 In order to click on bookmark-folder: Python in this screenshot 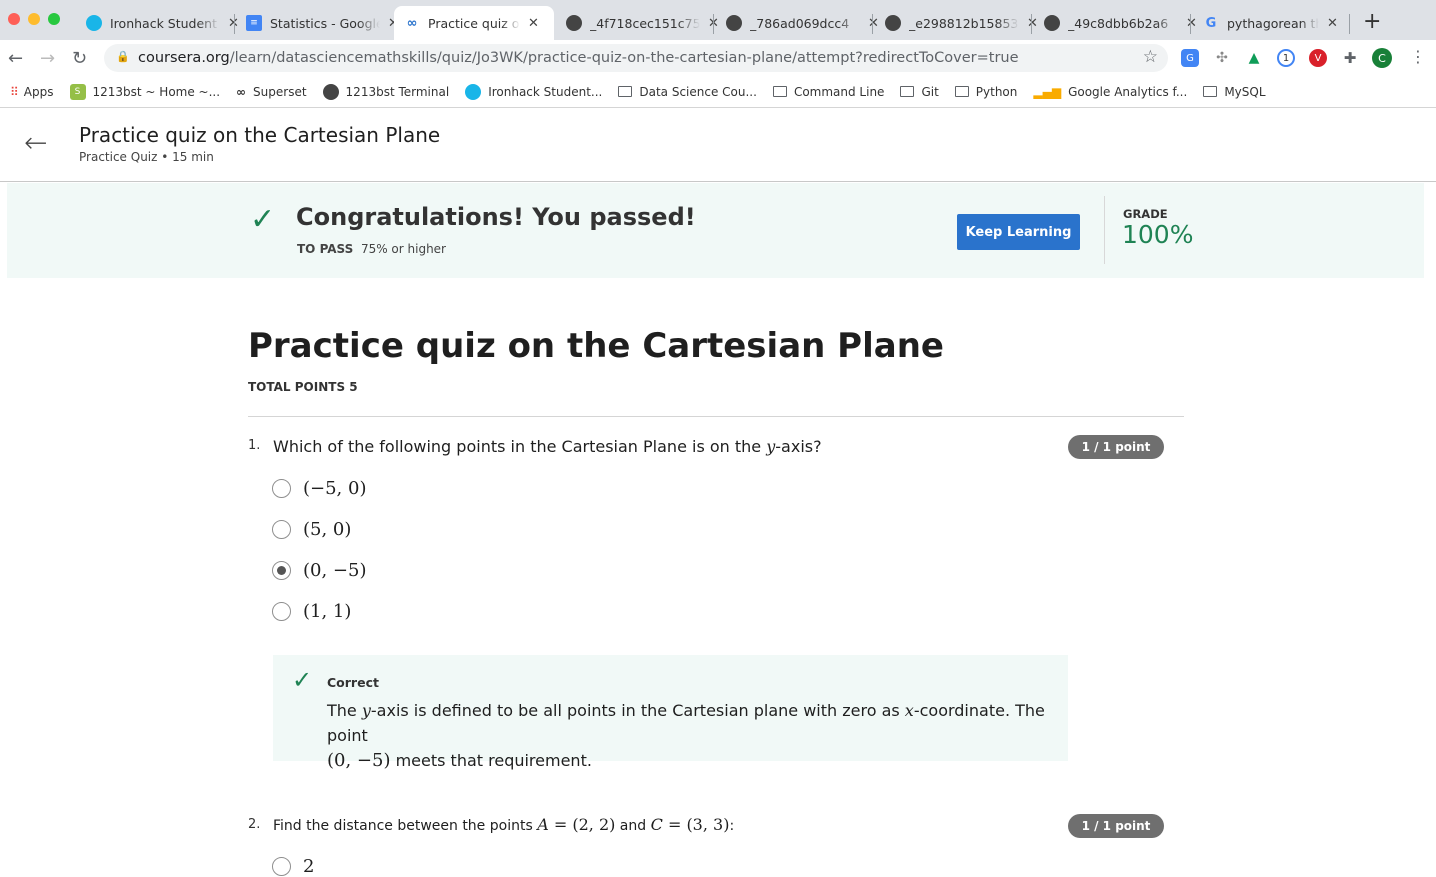, I will do `click(985, 92)`.